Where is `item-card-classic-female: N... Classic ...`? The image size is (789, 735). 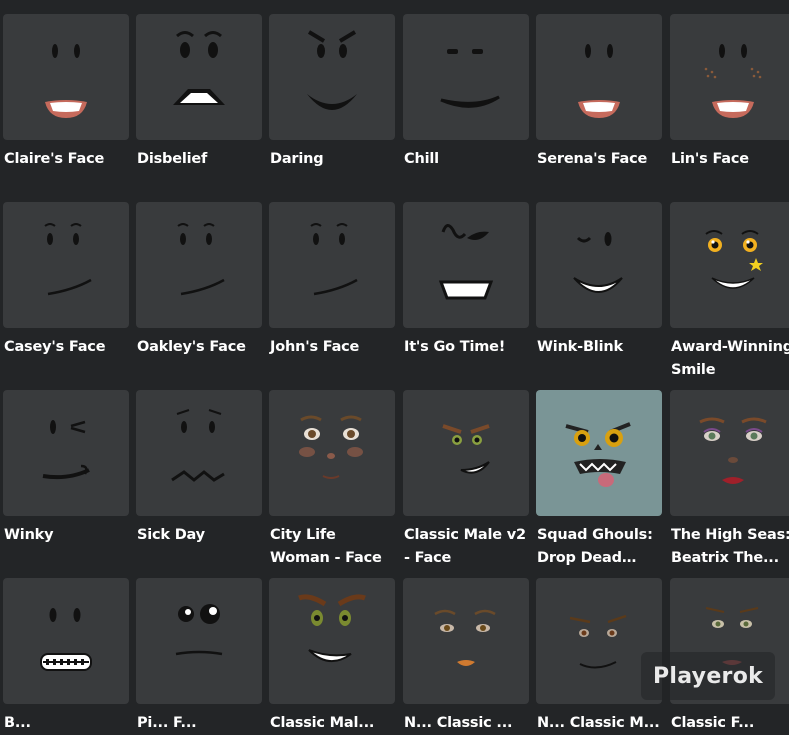
item-card-classic-female: N... Classic ... is located at coordinates (466, 656).